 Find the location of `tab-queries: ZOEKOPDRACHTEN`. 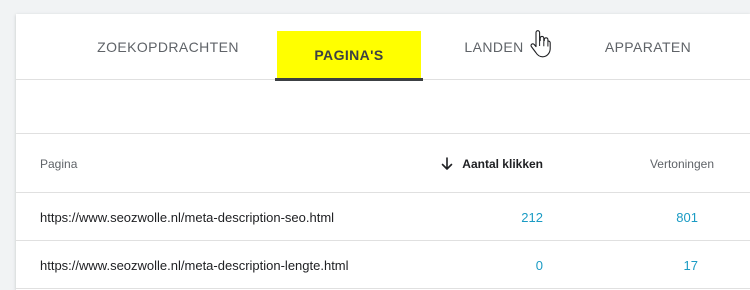

tab-queries: ZOEKOPDRACHTEN is located at coordinates (168, 47).